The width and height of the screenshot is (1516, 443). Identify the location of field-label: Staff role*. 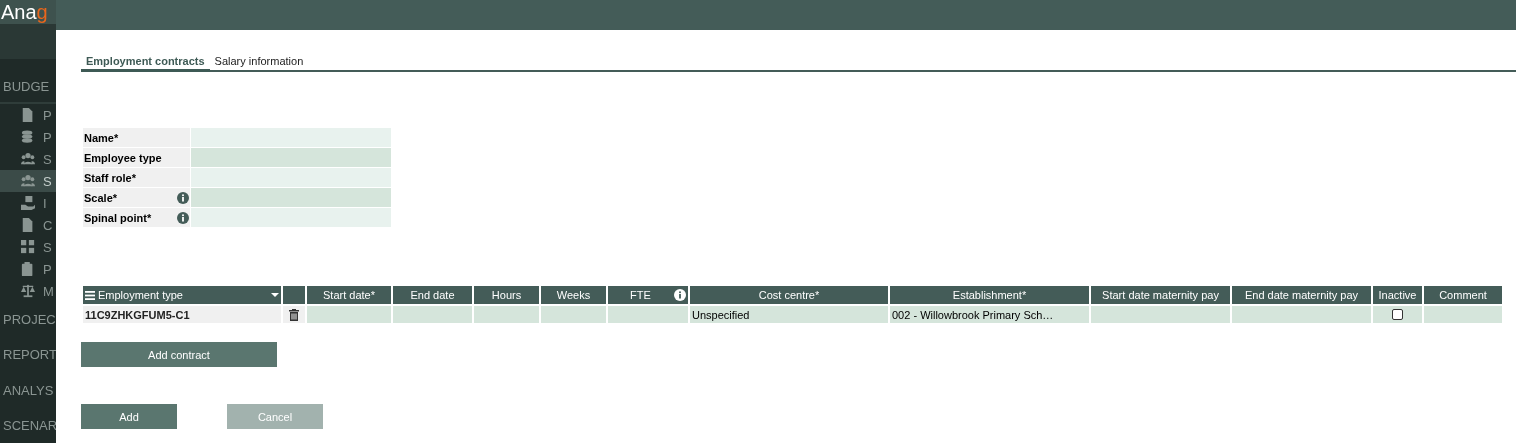
(110, 177).